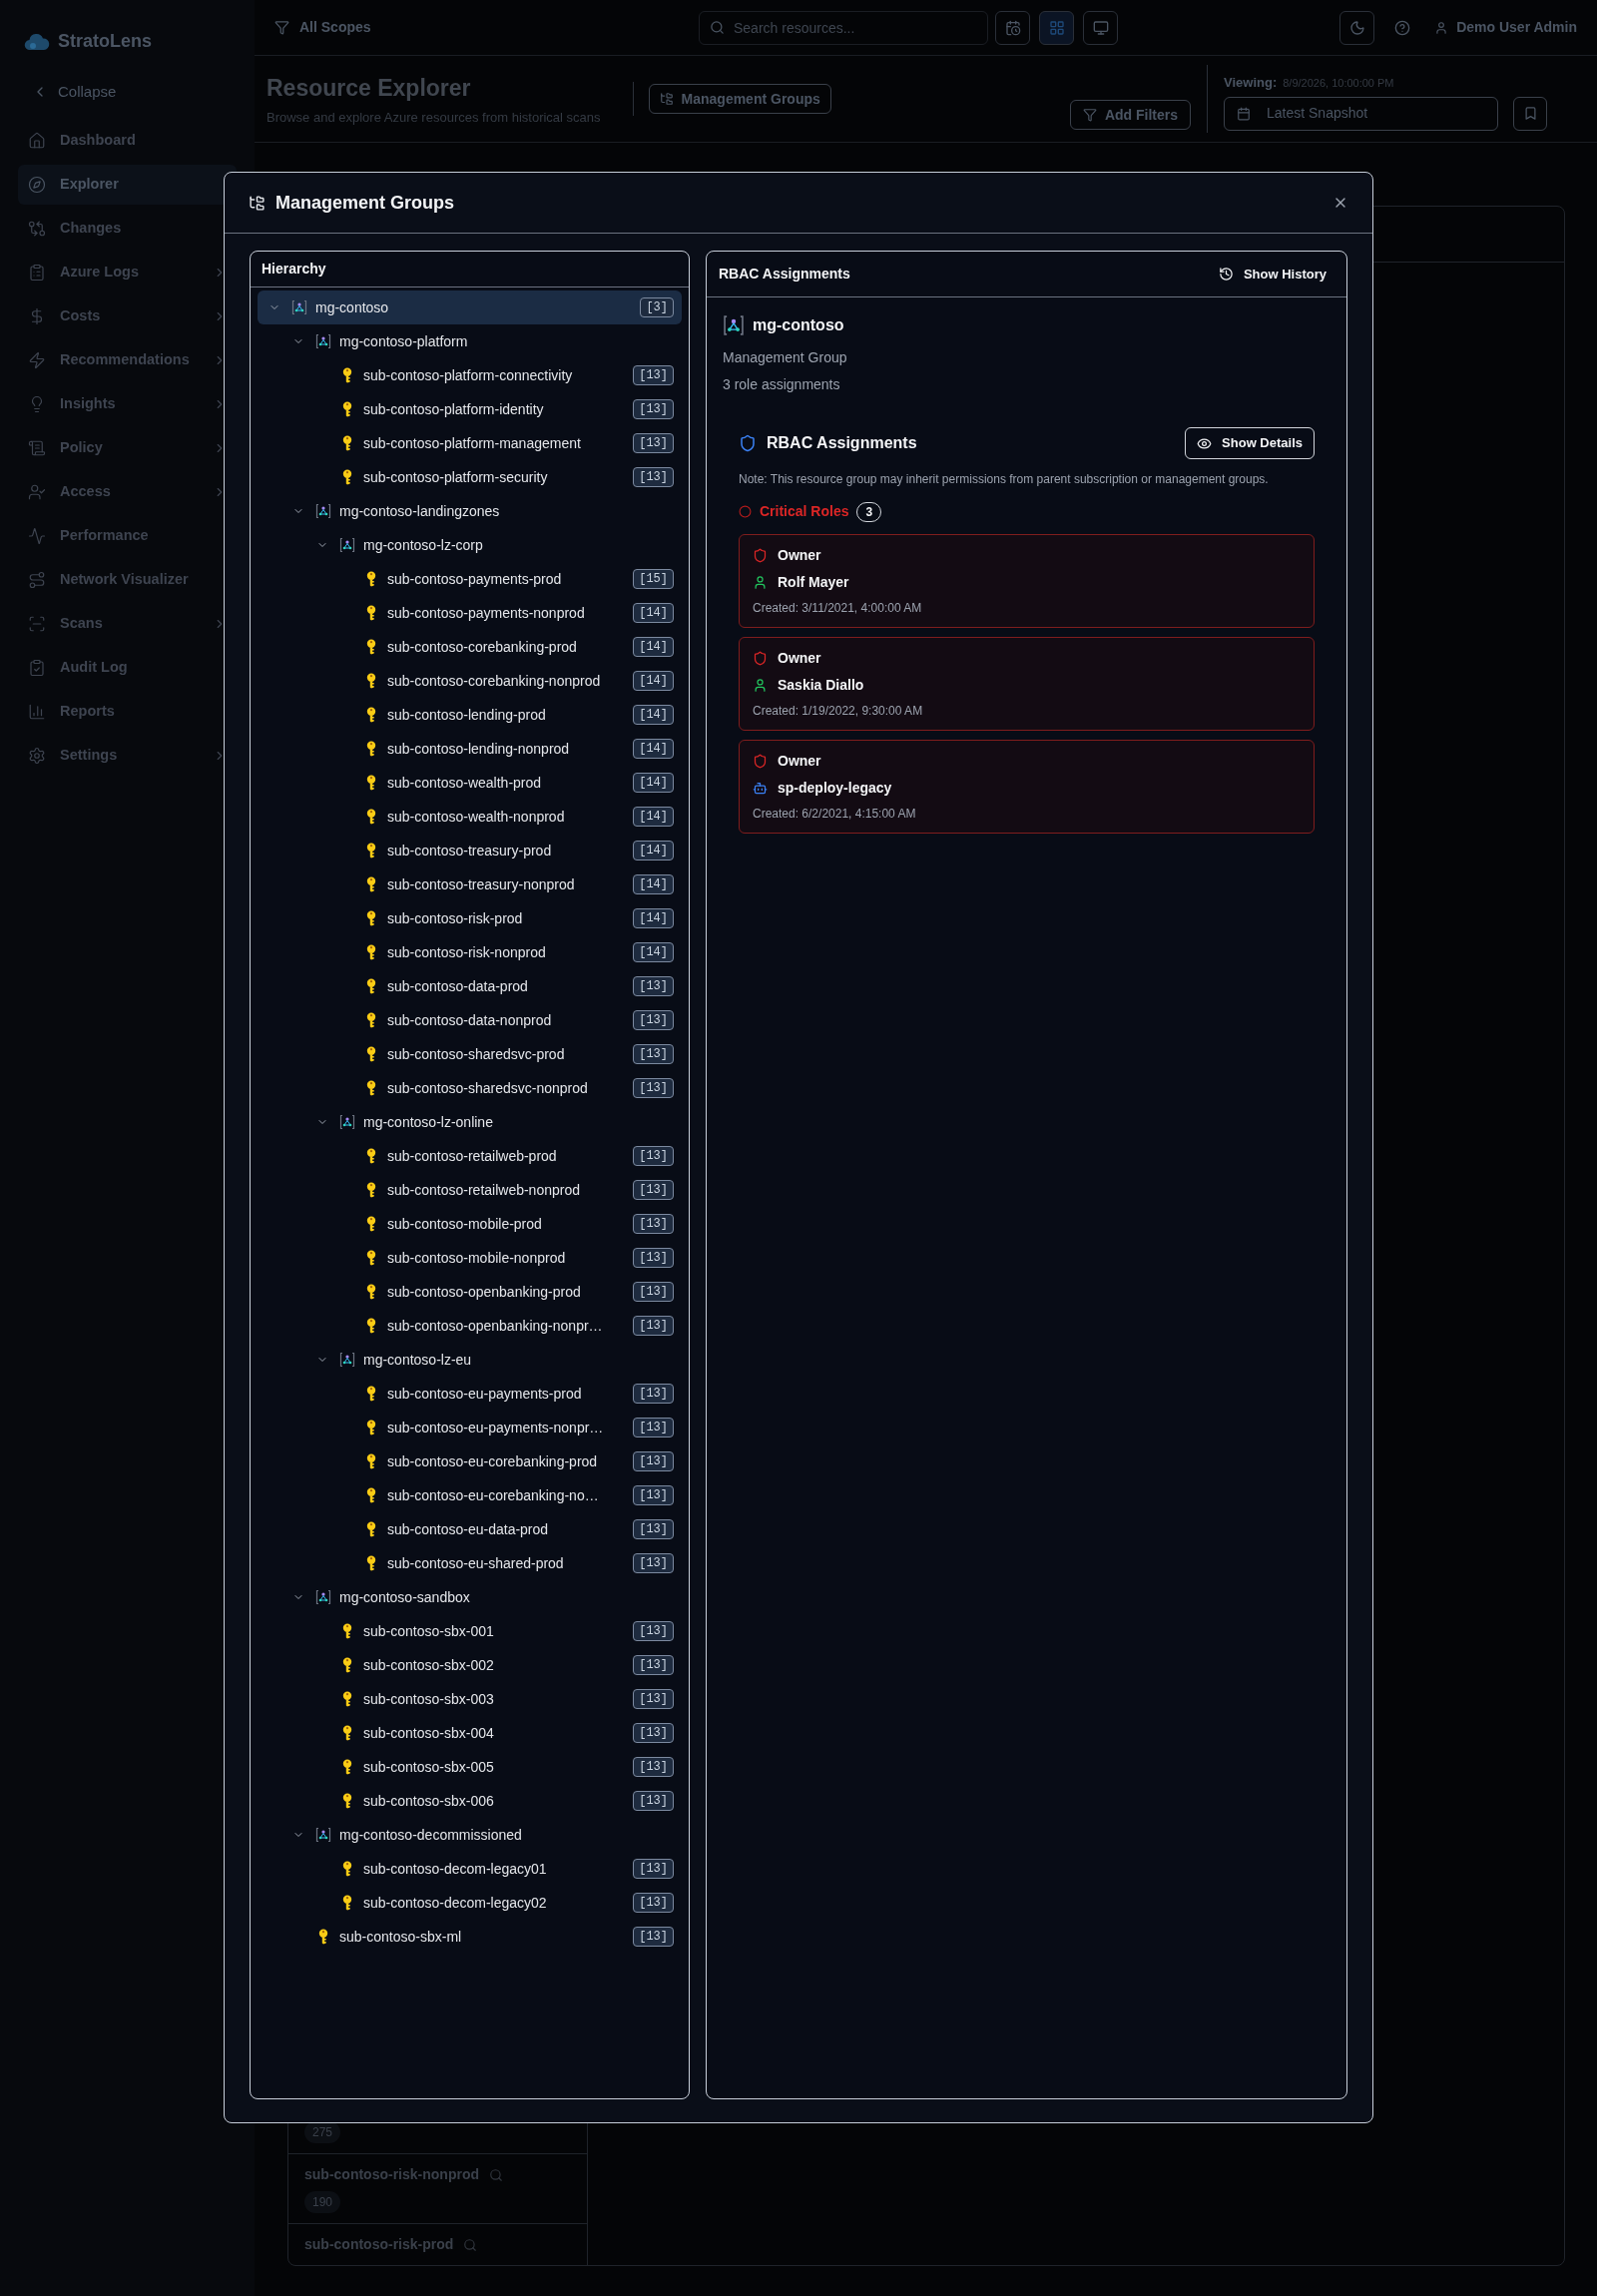 Image resolution: width=1597 pixels, height=2296 pixels. Describe the element at coordinates (470, 986) in the screenshot. I see `tree-item: sub-contoso-data-prod [13]` at that location.